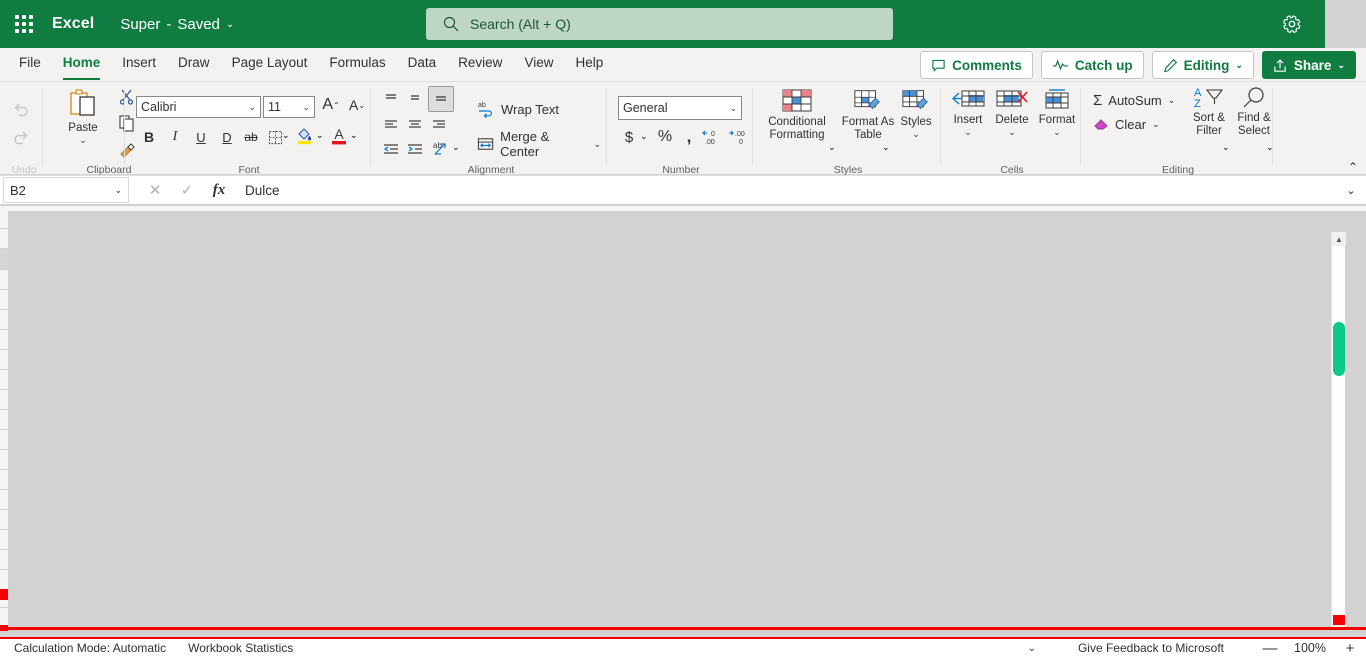 The height and width of the screenshot is (657, 1366). What do you see at coordinates (4, 259) in the screenshot?
I see `row-header-selected` at bounding box center [4, 259].